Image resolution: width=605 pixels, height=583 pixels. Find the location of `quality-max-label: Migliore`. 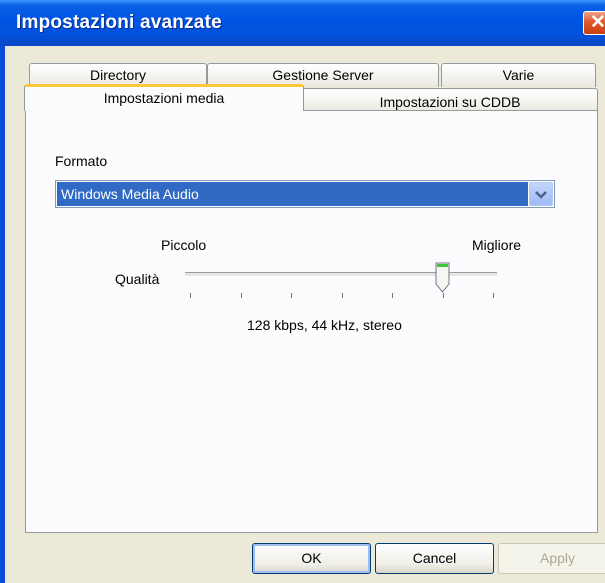

quality-max-label: Migliore is located at coordinates (497, 245).